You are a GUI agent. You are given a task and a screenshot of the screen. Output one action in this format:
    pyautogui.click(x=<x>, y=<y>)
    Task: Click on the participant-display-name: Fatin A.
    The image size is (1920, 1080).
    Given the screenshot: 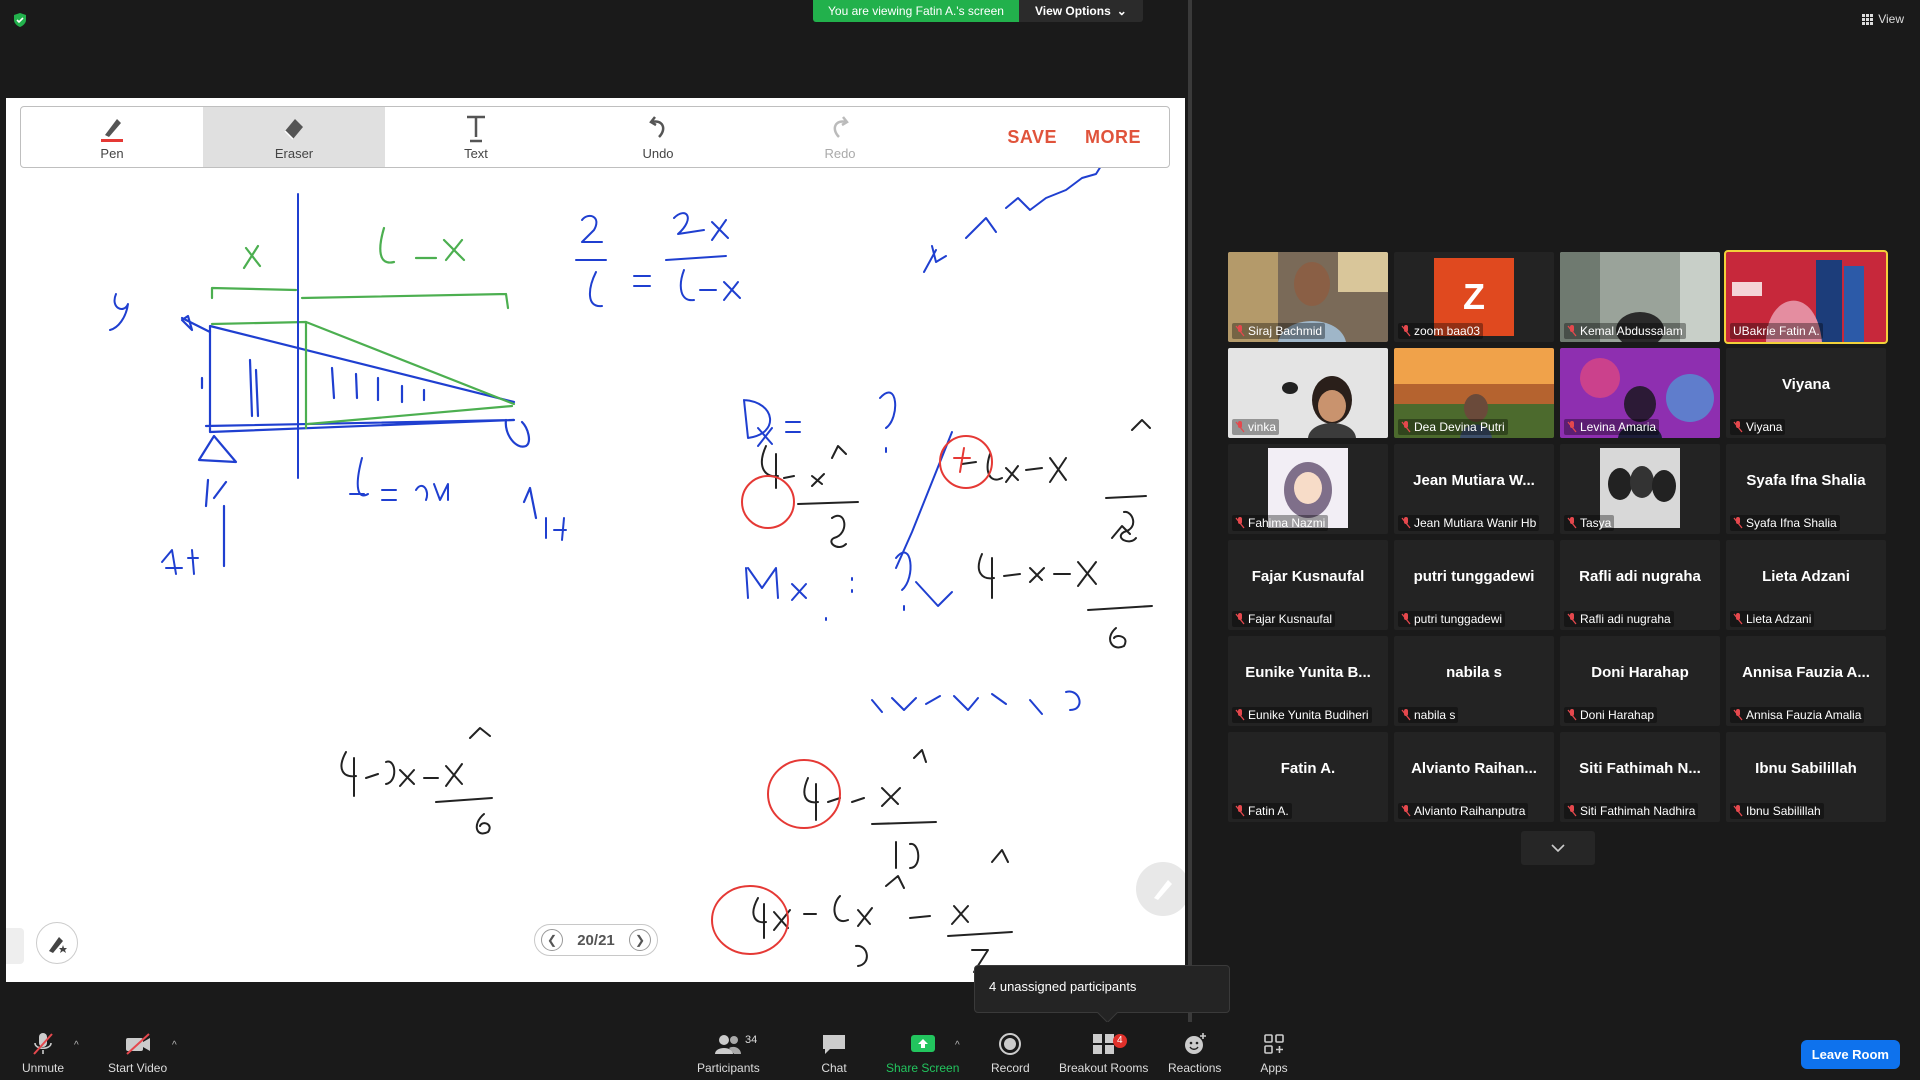 What is the action you would take?
    pyautogui.click(x=1308, y=768)
    